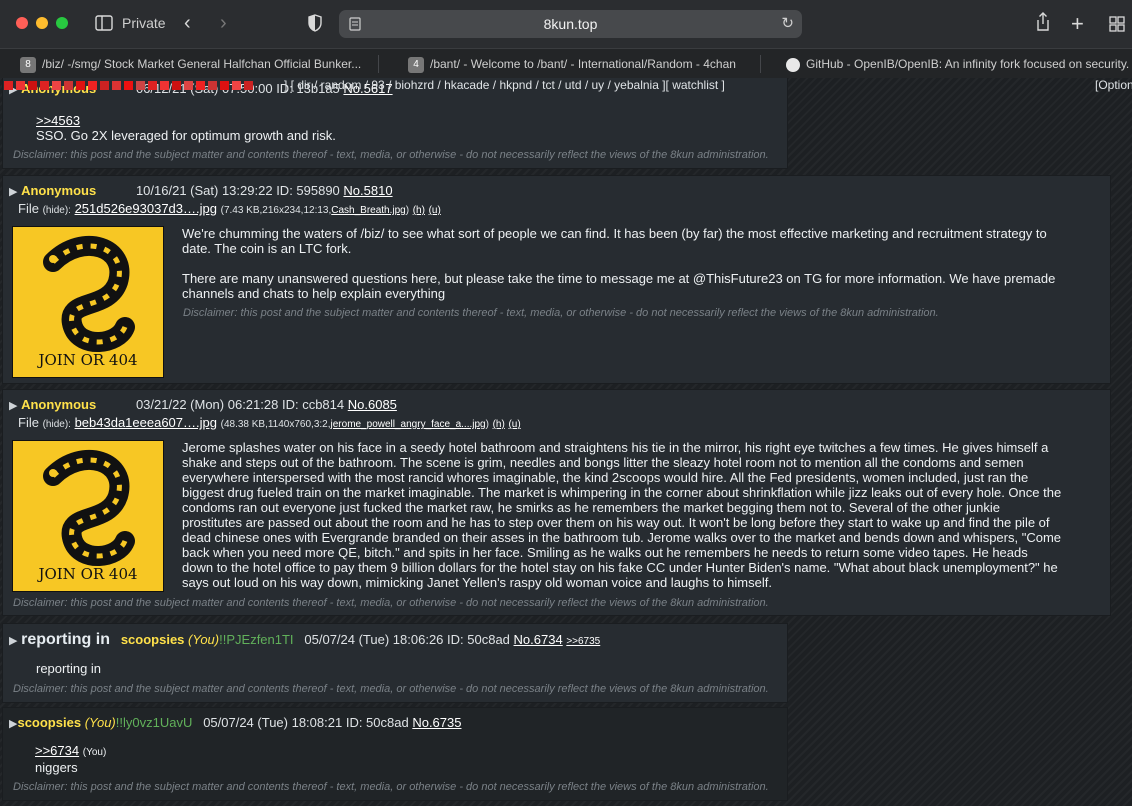 This screenshot has height=806, width=1132. I want to click on tab-overview-icon, so click(1117, 24).